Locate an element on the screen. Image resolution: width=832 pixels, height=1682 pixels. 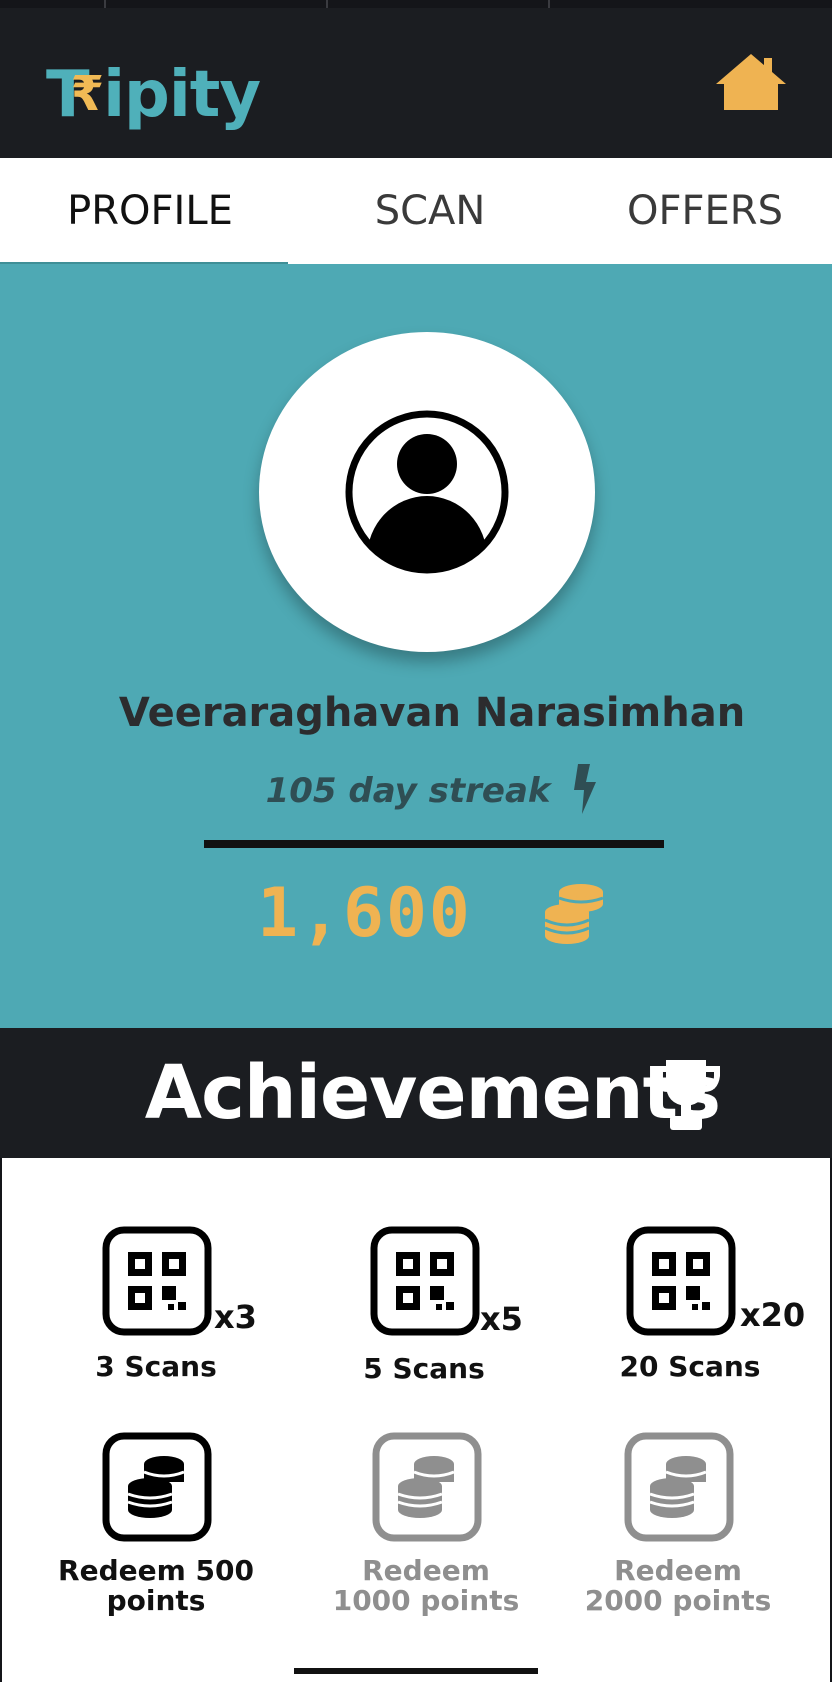
user-name: Veeraraghavan Narasimhan is located at coordinates (432, 713).